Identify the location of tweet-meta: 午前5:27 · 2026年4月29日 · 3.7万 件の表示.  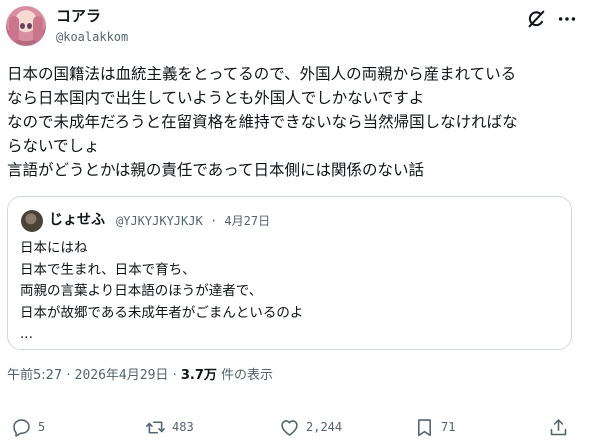
(140, 376).